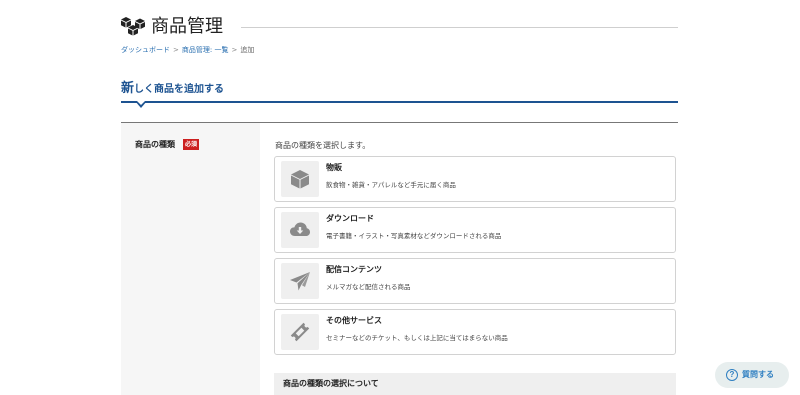 This screenshot has height=395, width=800. I want to click on option-description: メルマガなど配信される商品, so click(368, 287).